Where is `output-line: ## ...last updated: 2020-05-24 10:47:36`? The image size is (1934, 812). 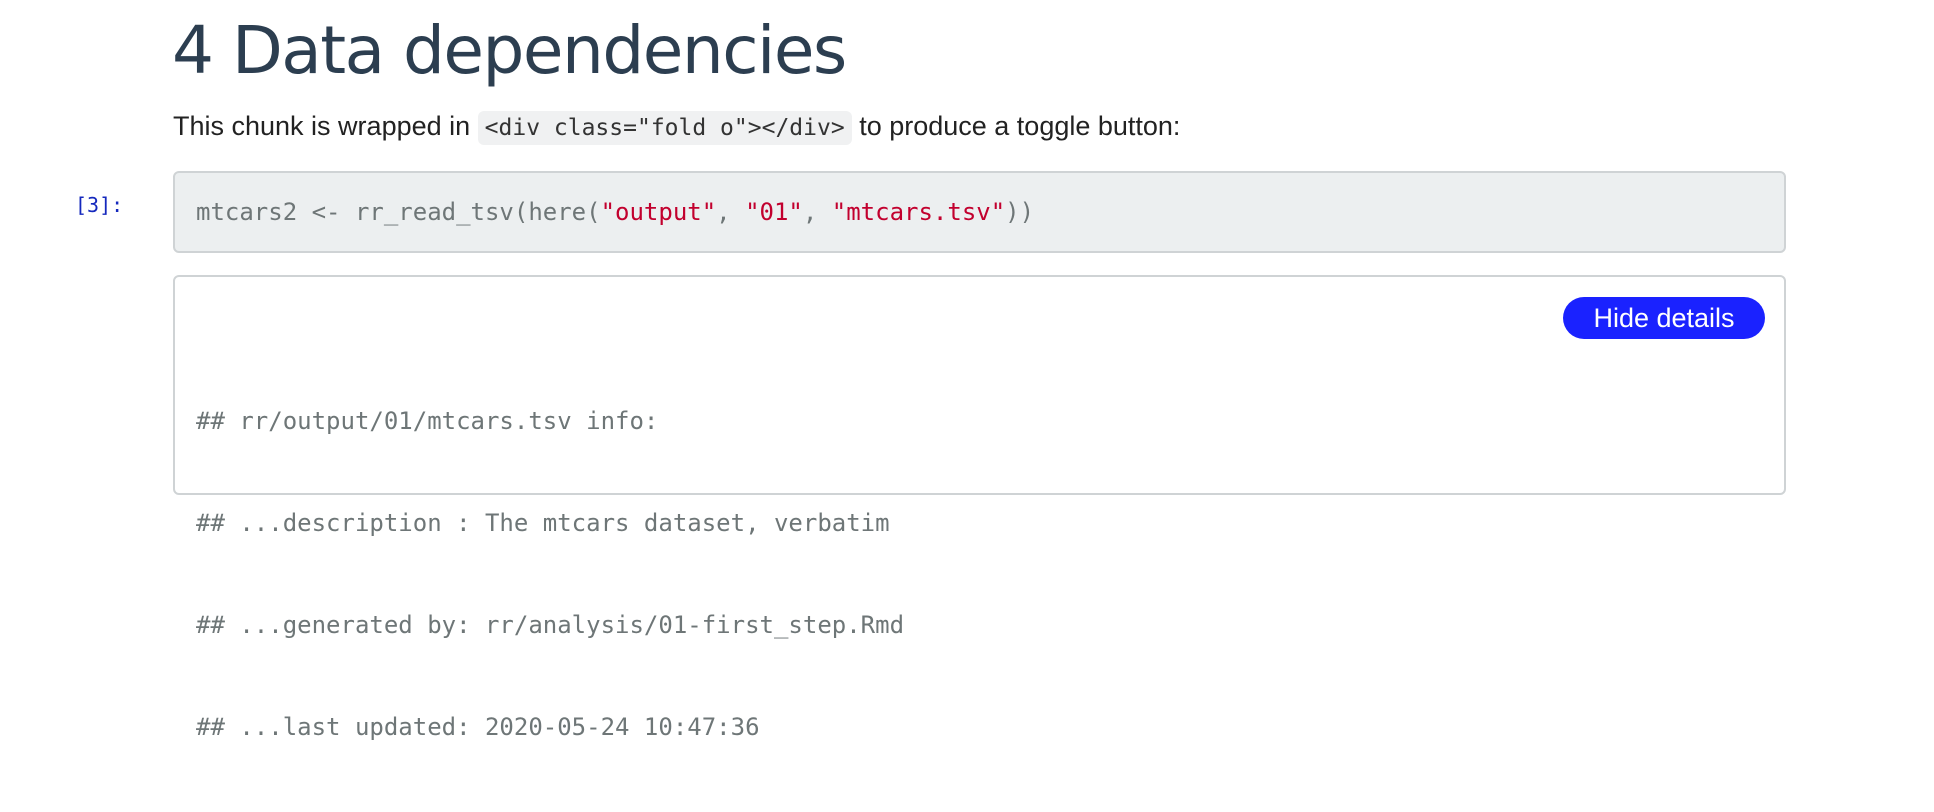 output-line: ## ...last updated: 2020-05-24 10:47:36 is located at coordinates (478, 727).